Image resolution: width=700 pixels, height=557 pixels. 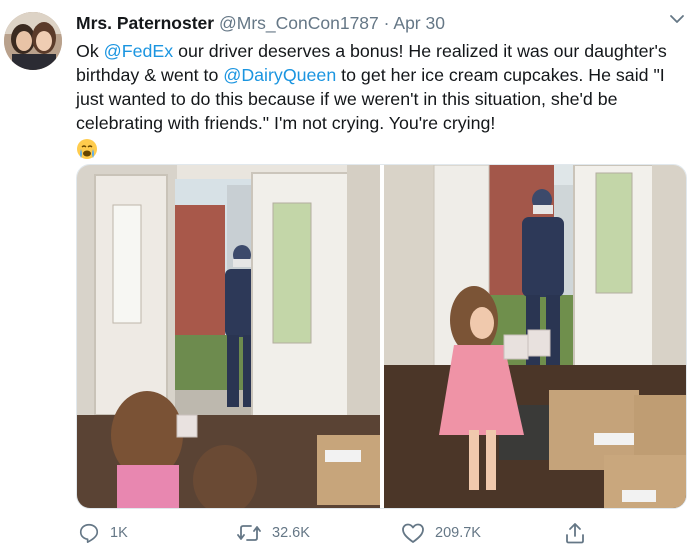 I want to click on reply-count: 1K, so click(x=119, y=533).